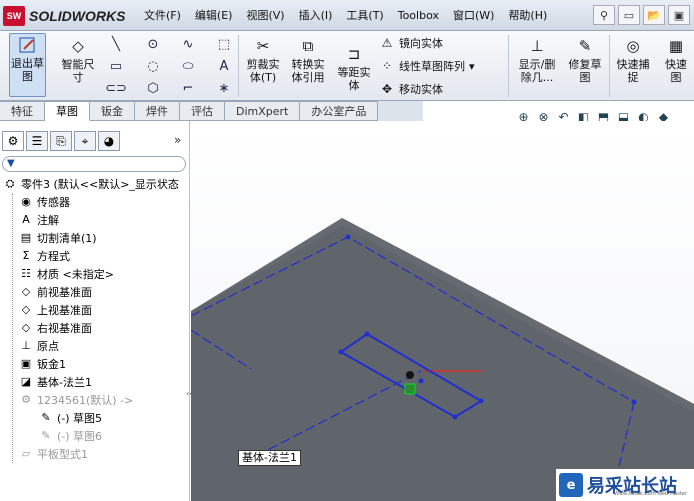 The width and height of the screenshot is (694, 501). What do you see at coordinates (55, 309) in the screenshot?
I see `tree-node: ◇ 上视基准面` at bounding box center [55, 309].